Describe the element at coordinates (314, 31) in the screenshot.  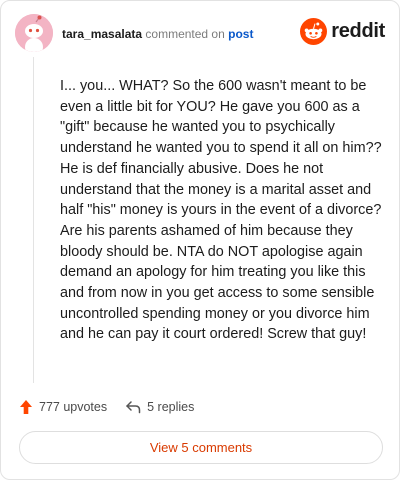
I see `reddit-snoo-icon` at that location.